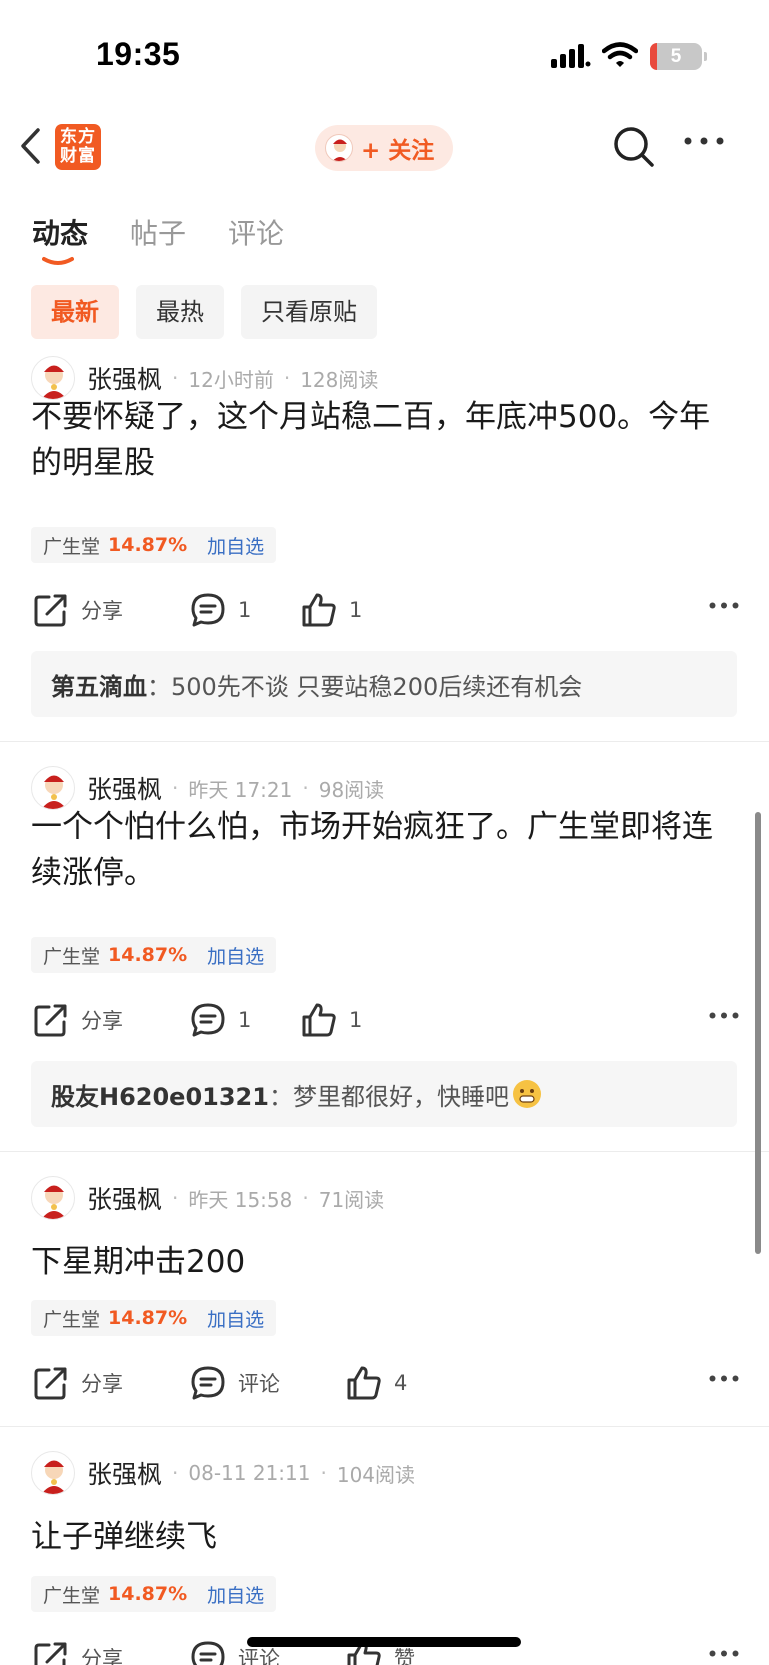 Image resolution: width=769 pixels, height=1665 pixels. I want to click on status-bar: 19:35 5, so click(384, 55).